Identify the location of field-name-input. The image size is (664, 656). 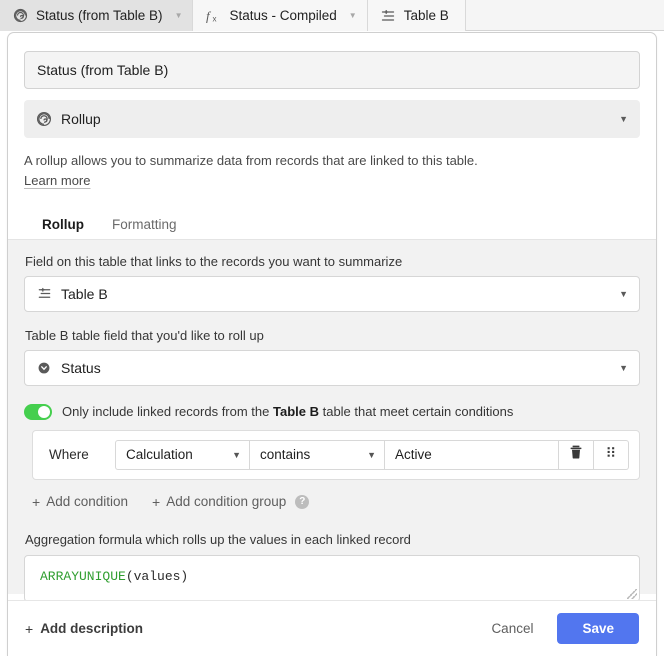
(332, 70).